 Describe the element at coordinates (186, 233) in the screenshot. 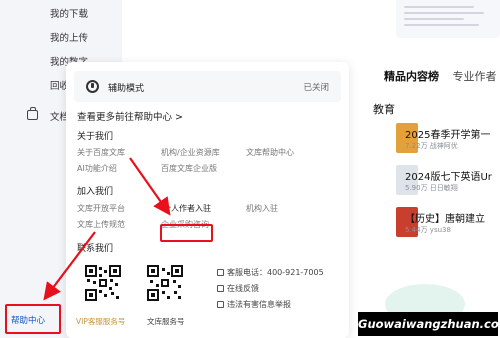

I see `author-highlight-box` at that location.